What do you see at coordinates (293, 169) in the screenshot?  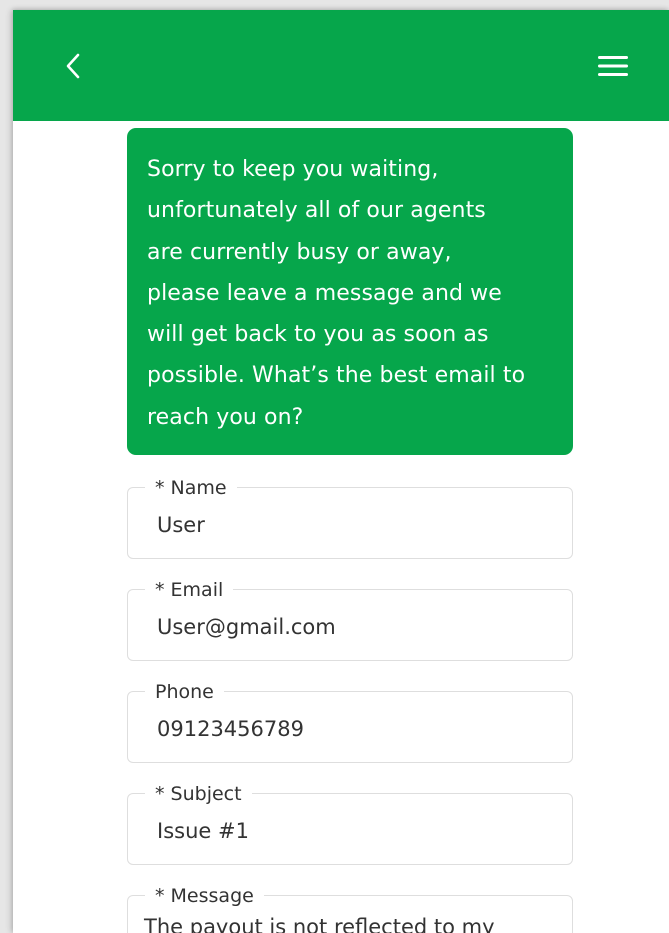 I see `bot-message-line: Sorry to keep you waiting,` at bounding box center [293, 169].